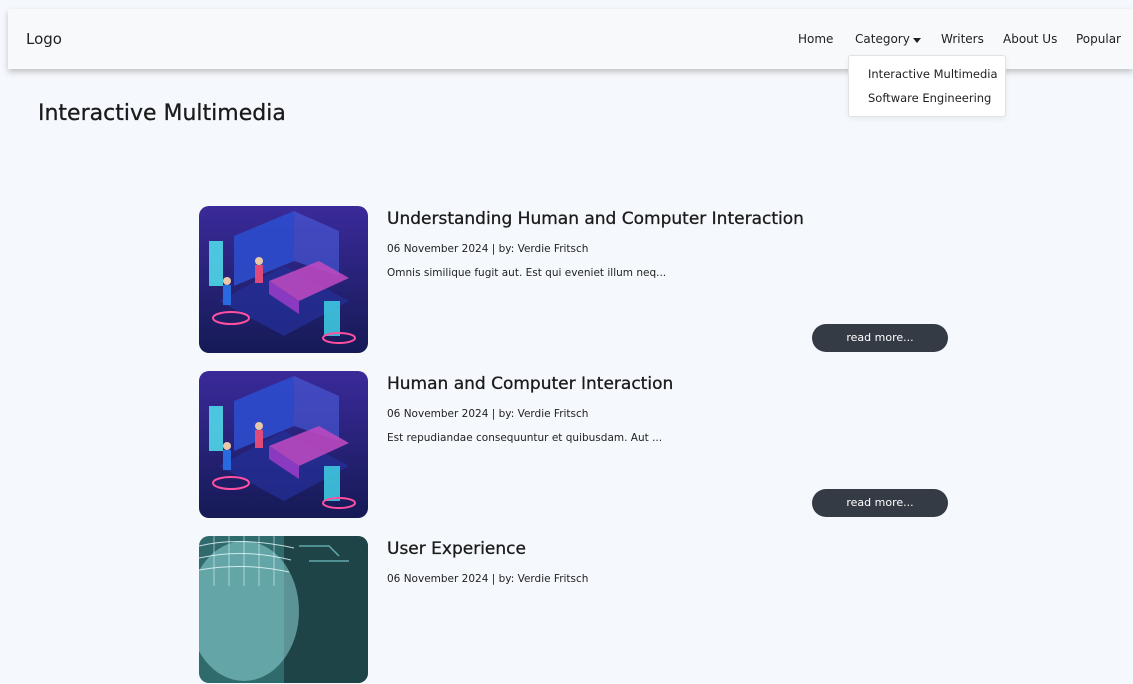  What do you see at coordinates (1098, 39) in the screenshot?
I see `nav-popular: Popular` at bounding box center [1098, 39].